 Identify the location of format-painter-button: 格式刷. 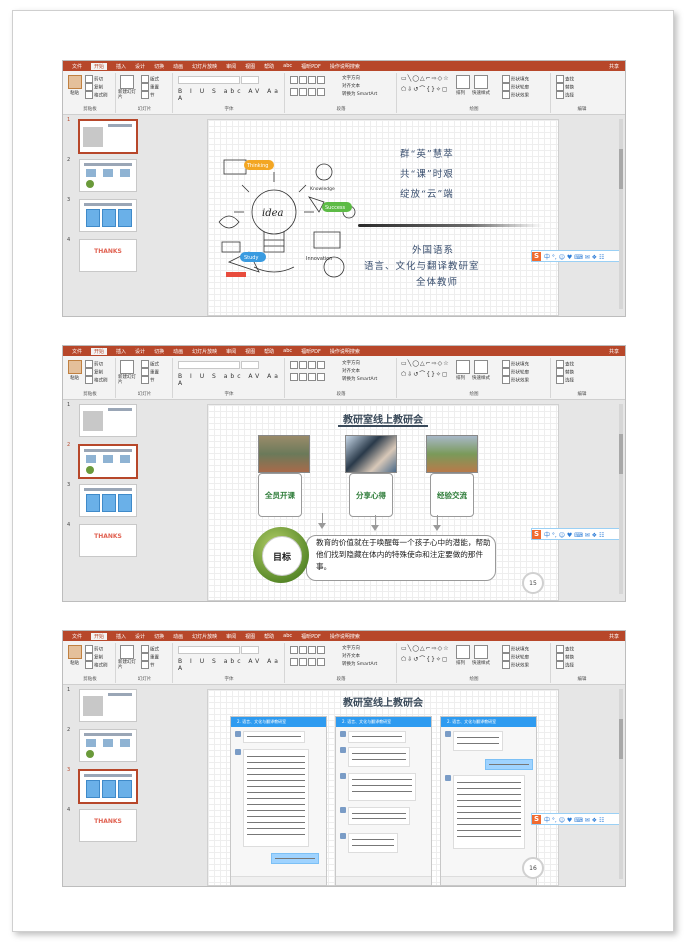
(96, 665).